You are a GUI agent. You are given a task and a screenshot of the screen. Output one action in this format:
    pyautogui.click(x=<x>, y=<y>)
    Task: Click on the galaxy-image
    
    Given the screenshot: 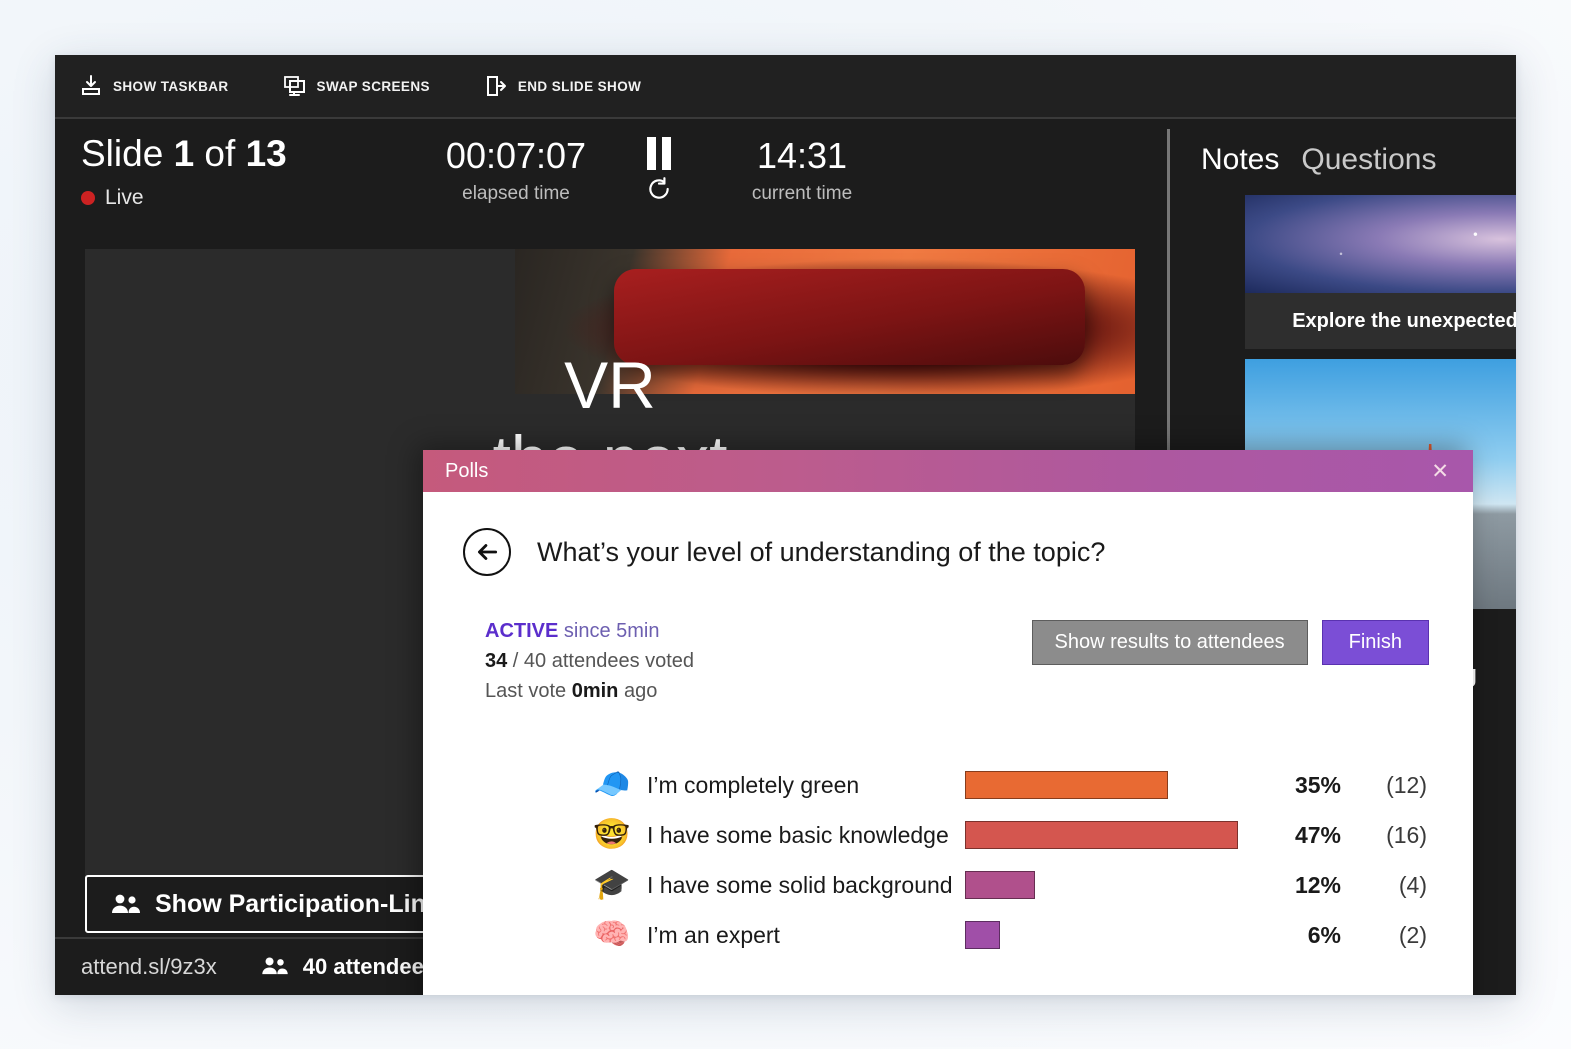 What is the action you would take?
    pyautogui.click(x=1380, y=244)
    